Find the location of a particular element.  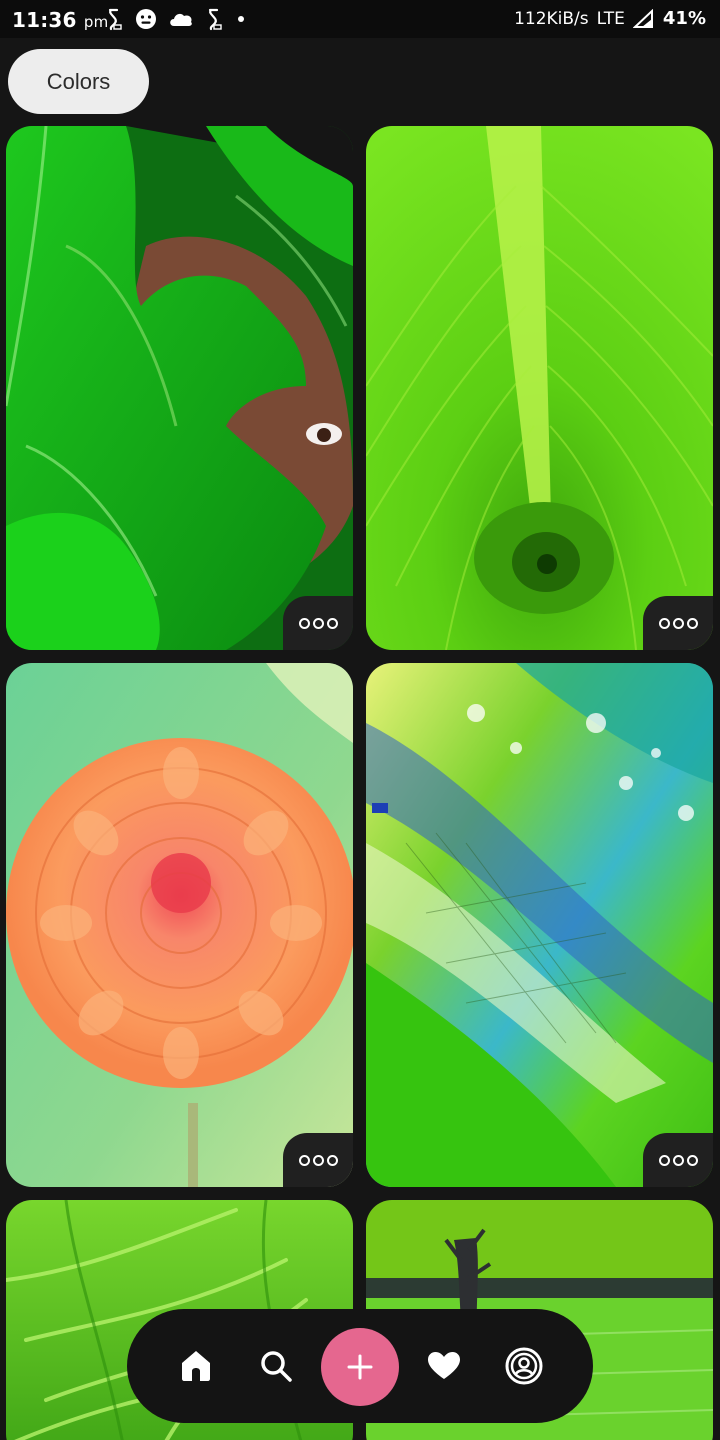

bottom-nav-bar is located at coordinates (360, 1366).